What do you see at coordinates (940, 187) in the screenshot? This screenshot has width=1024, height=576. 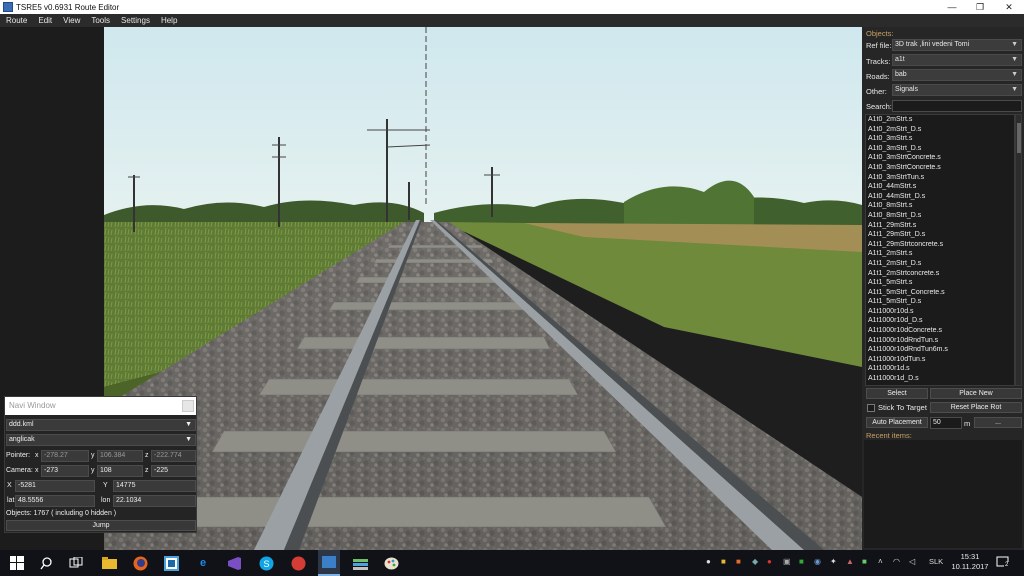 I see `object-list-item: A1t0_44mStrt.s` at bounding box center [940, 187].